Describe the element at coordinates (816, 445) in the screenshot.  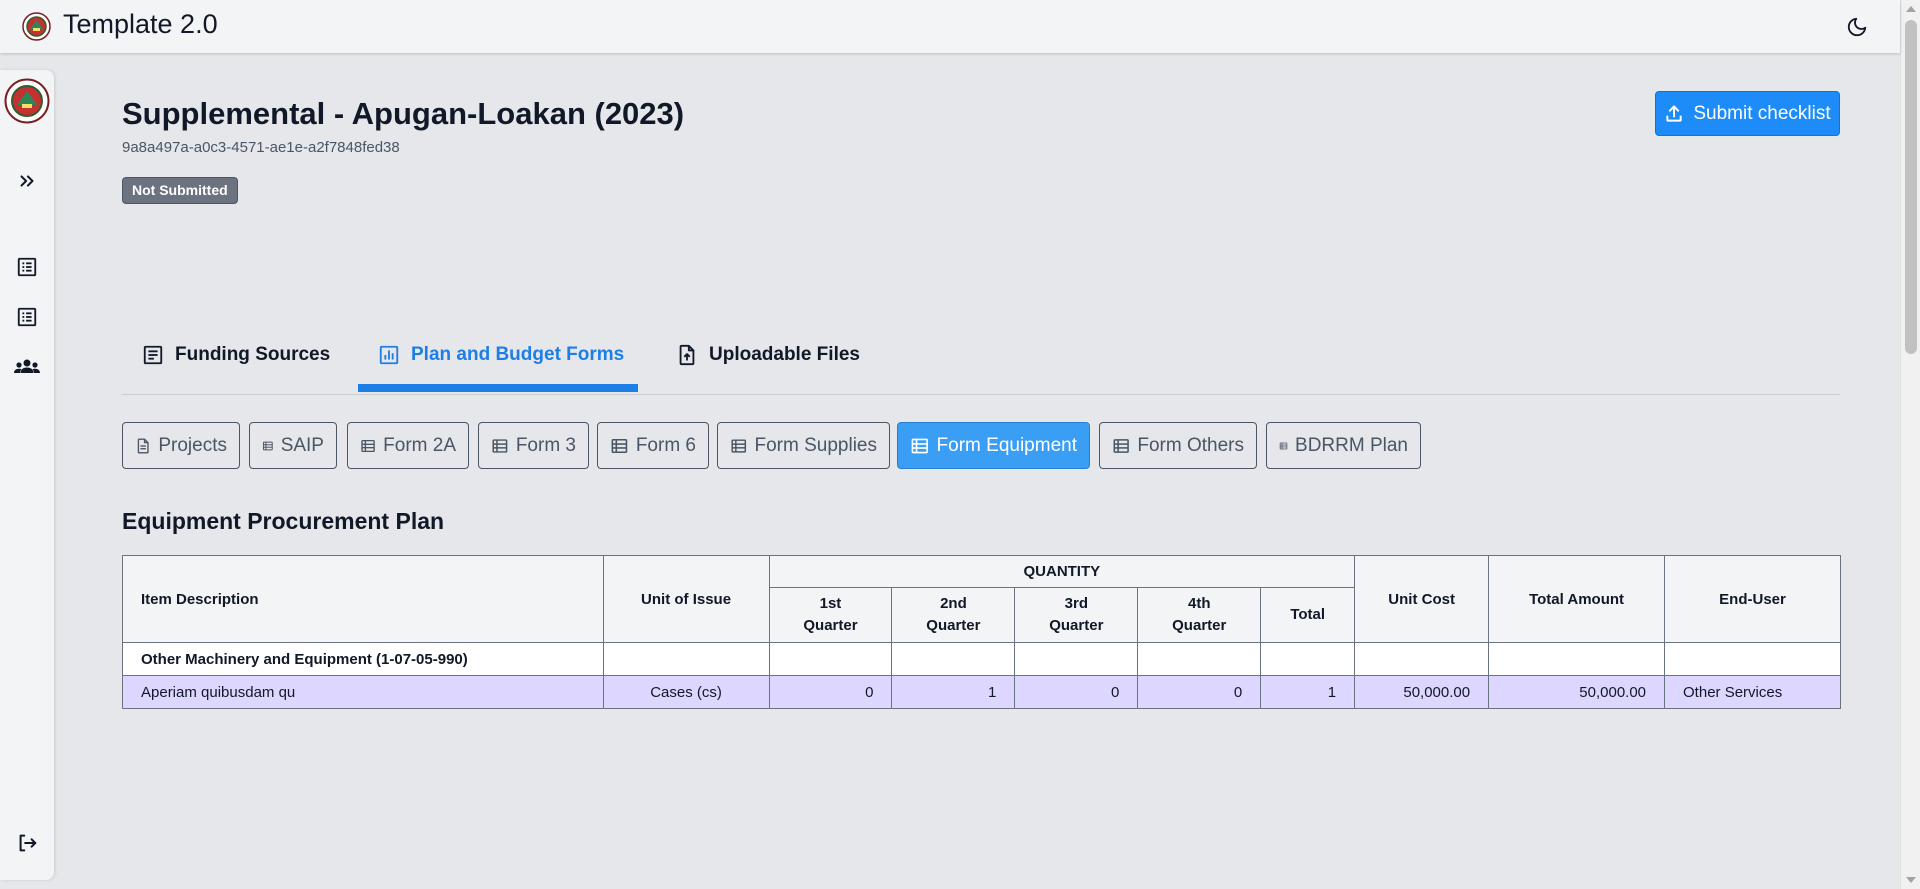
I see `subtab-label: Form Supplies` at that location.